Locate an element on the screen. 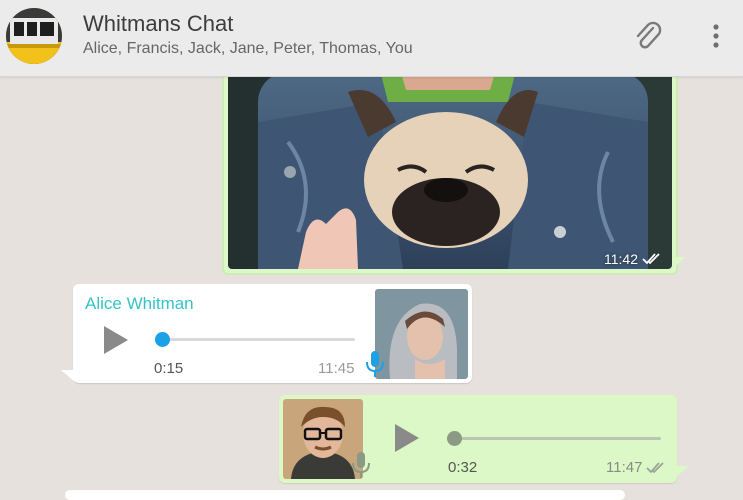 This screenshot has width=743, height=500. message-time: 11:42 is located at coordinates (621, 259).